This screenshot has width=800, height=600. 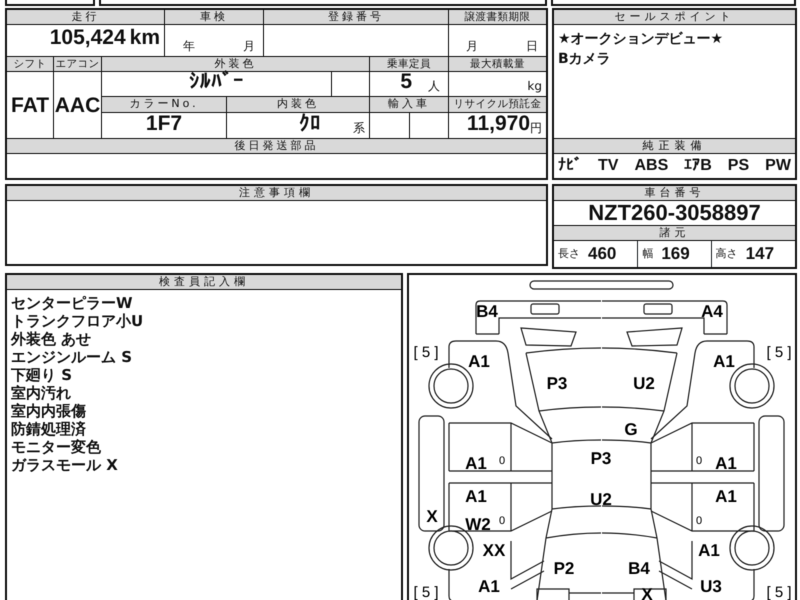 What do you see at coordinates (204, 282) in the screenshot?
I see `panel-title: 検査員記入欄` at bounding box center [204, 282].